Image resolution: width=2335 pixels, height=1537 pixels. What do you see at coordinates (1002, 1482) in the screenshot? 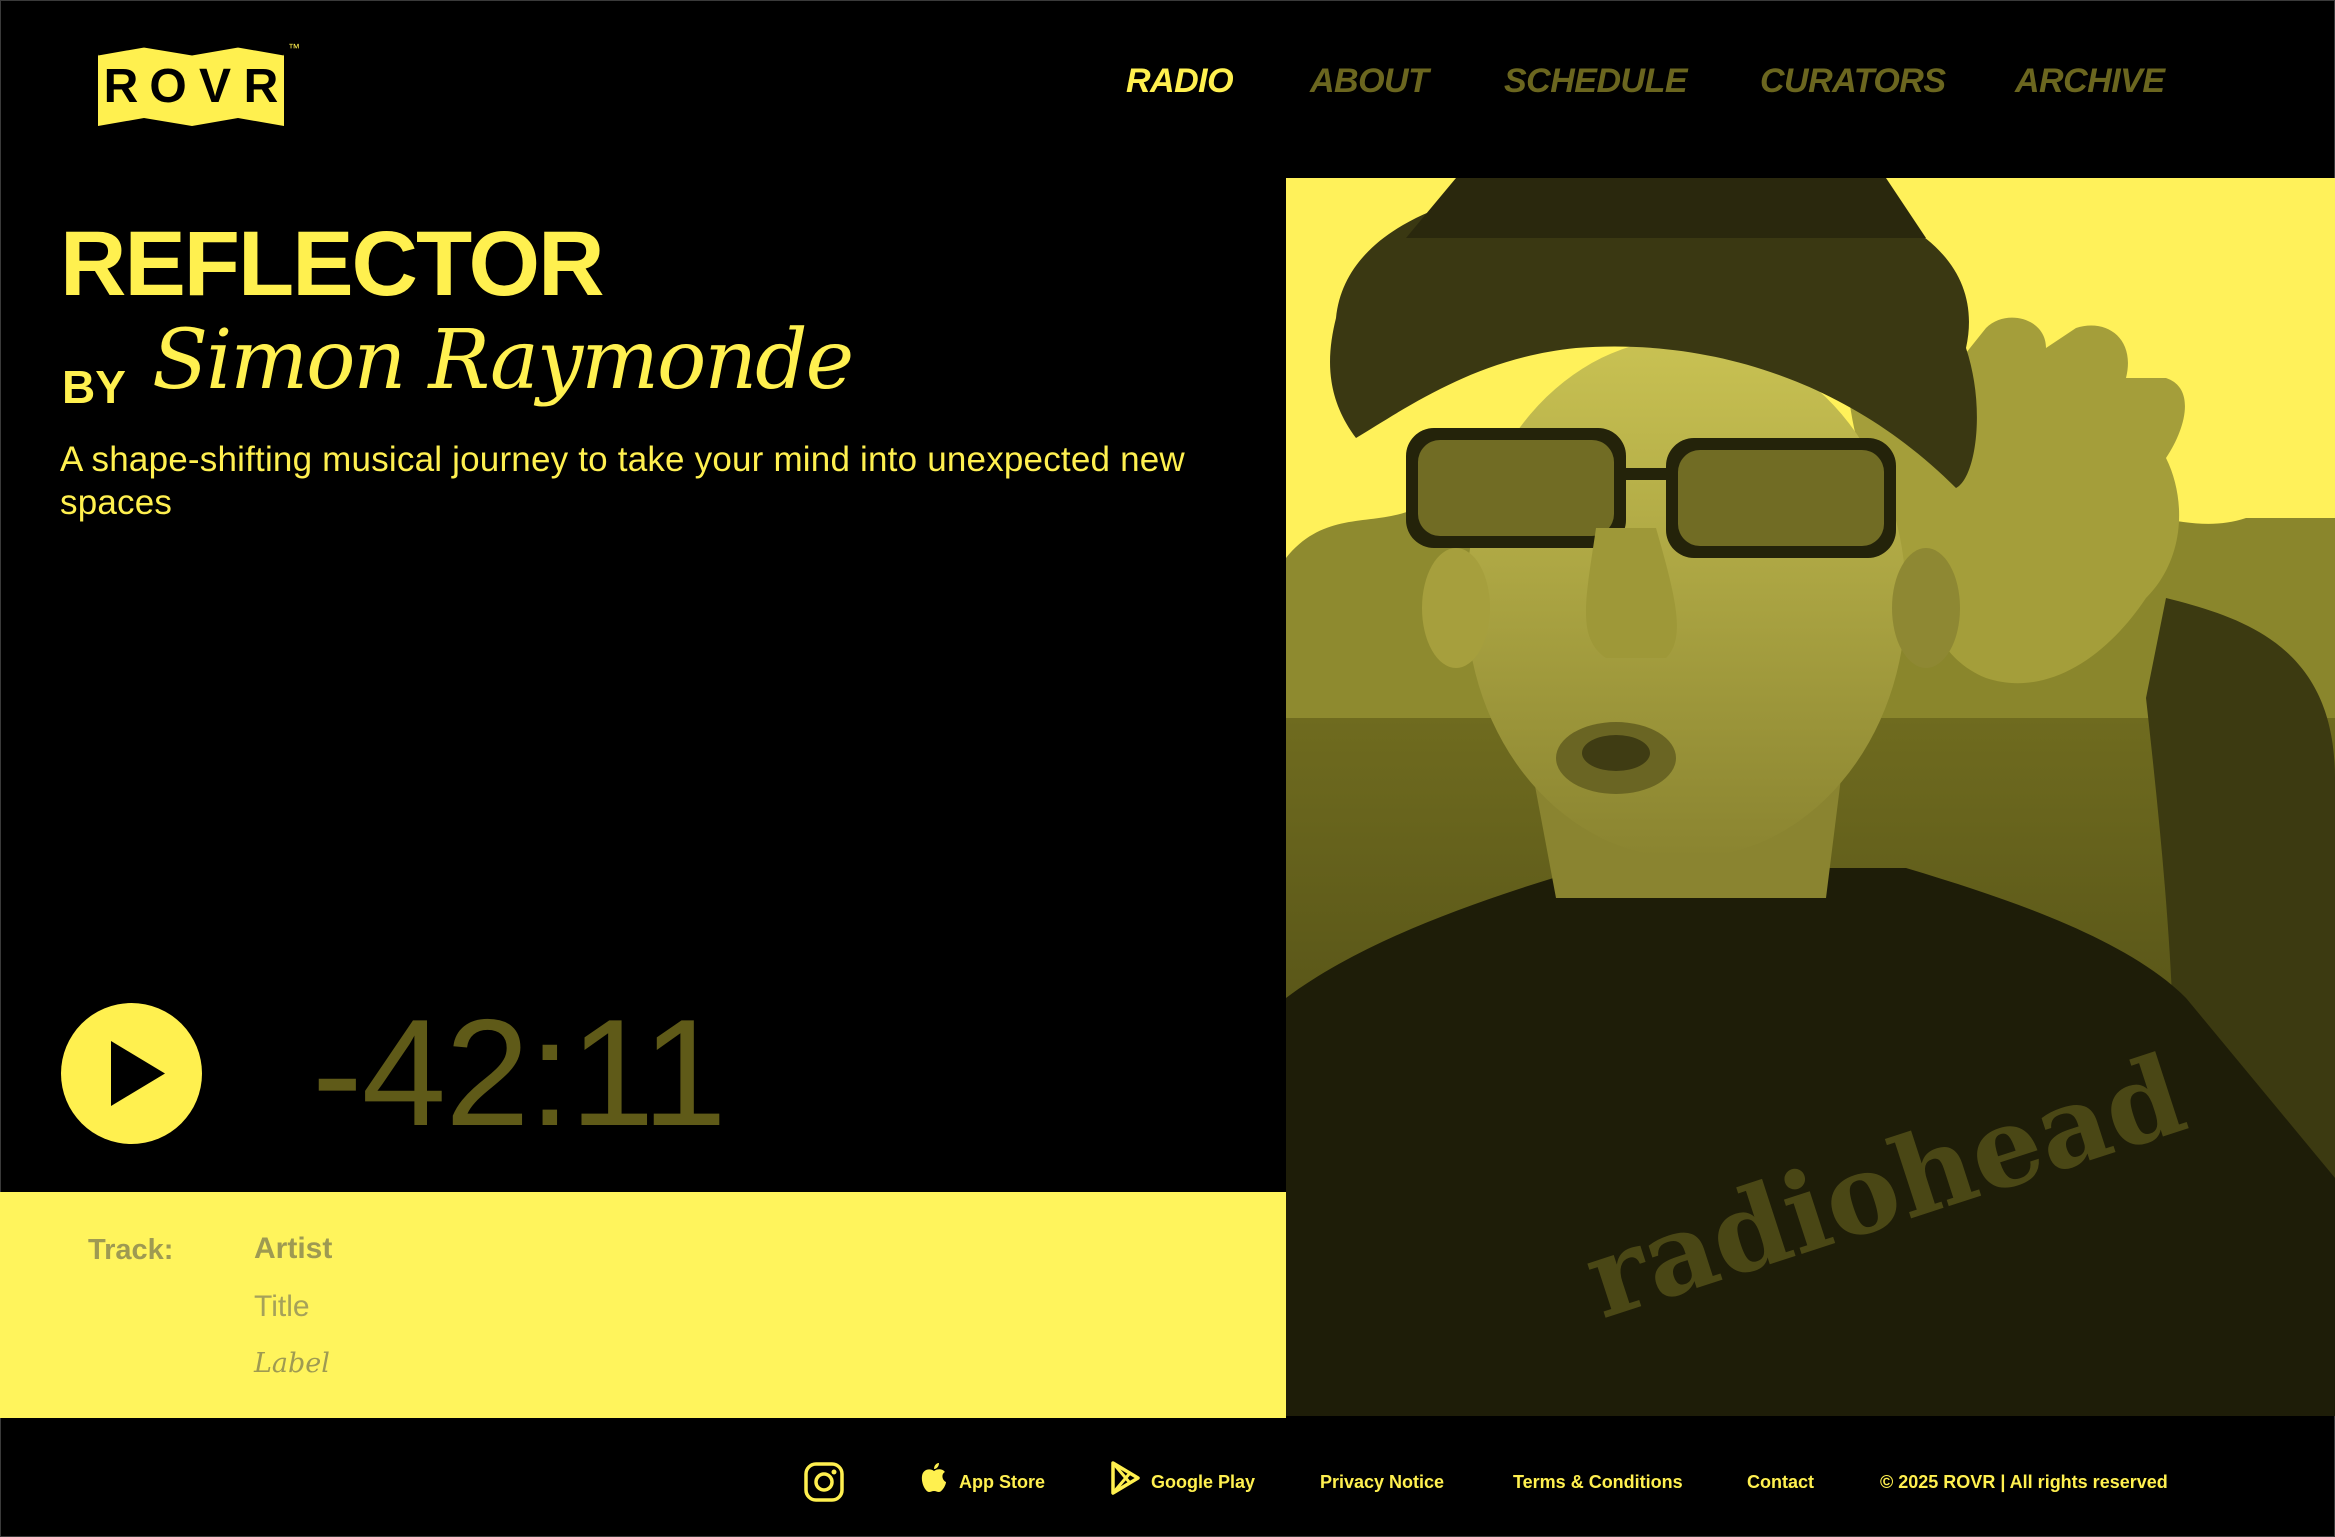
I see `app-store-link: App Store` at bounding box center [1002, 1482].